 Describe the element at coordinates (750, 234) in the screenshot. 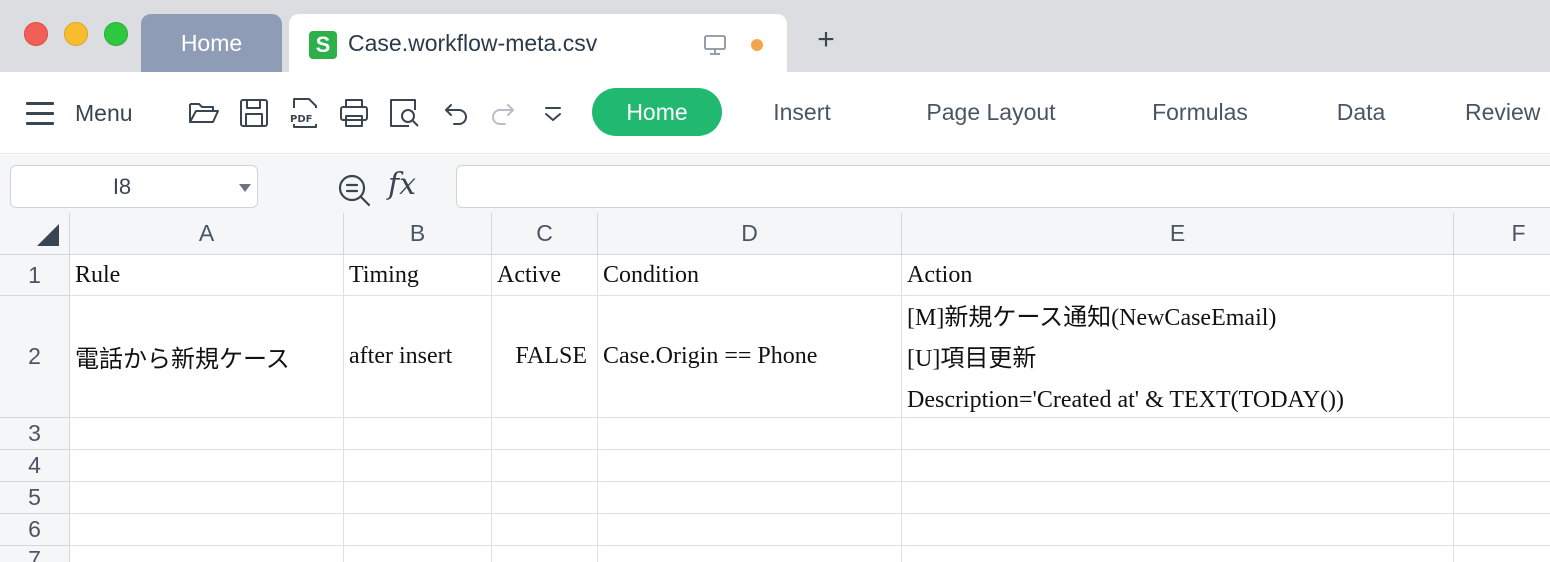

I see `column-header-d: D` at that location.